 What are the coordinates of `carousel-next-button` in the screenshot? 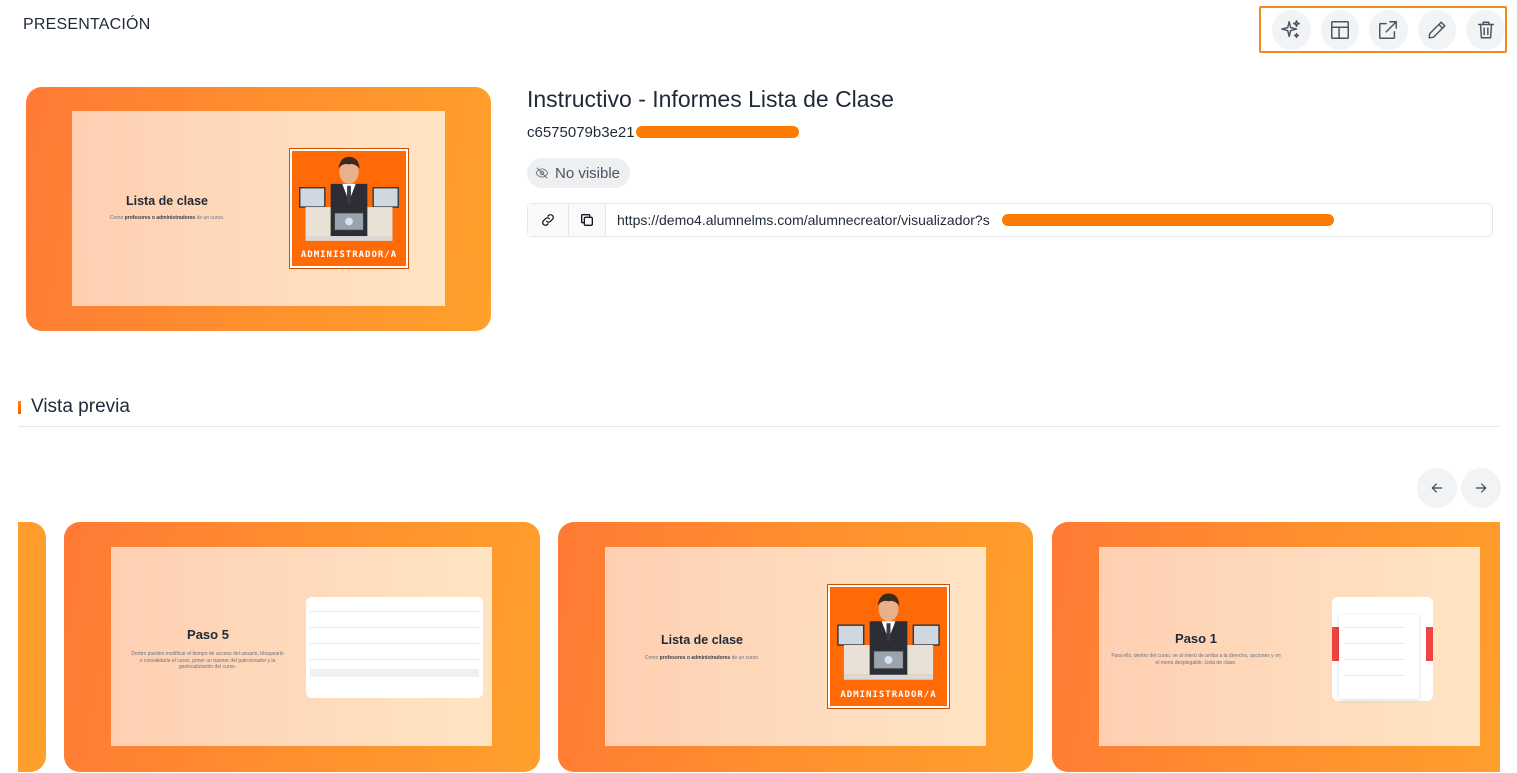 It's located at (1481, 488).